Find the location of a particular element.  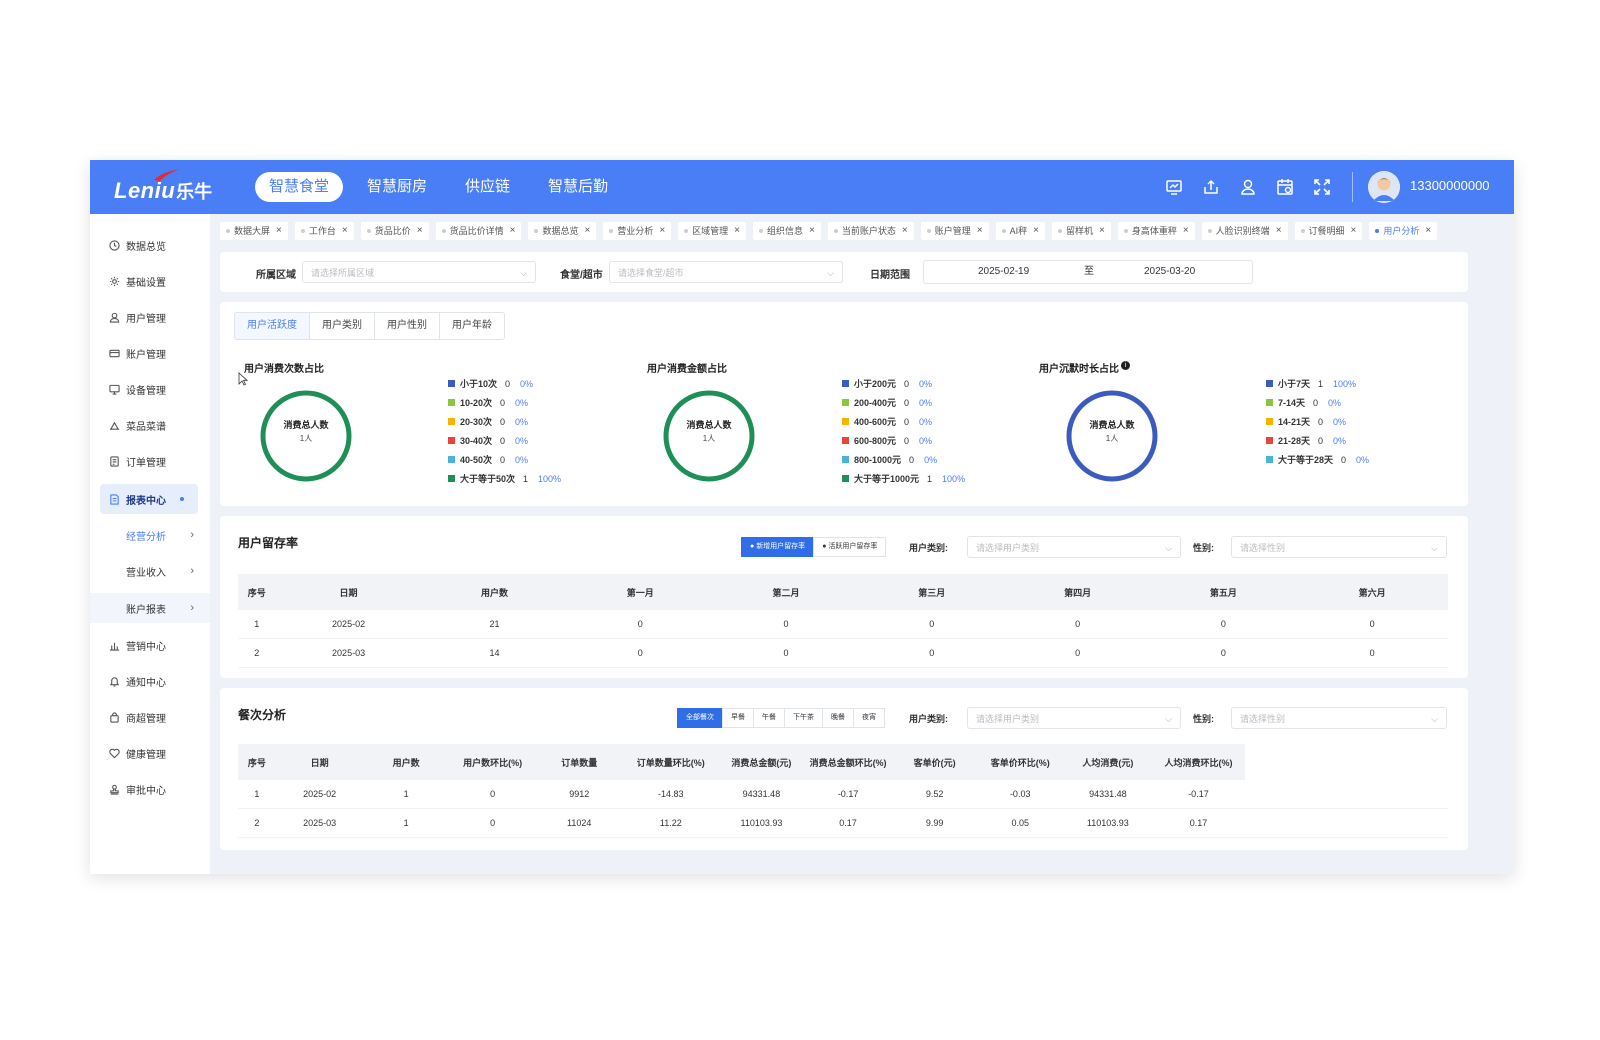

tab-item: 账户管理 × is located at coordinates (954, 231).